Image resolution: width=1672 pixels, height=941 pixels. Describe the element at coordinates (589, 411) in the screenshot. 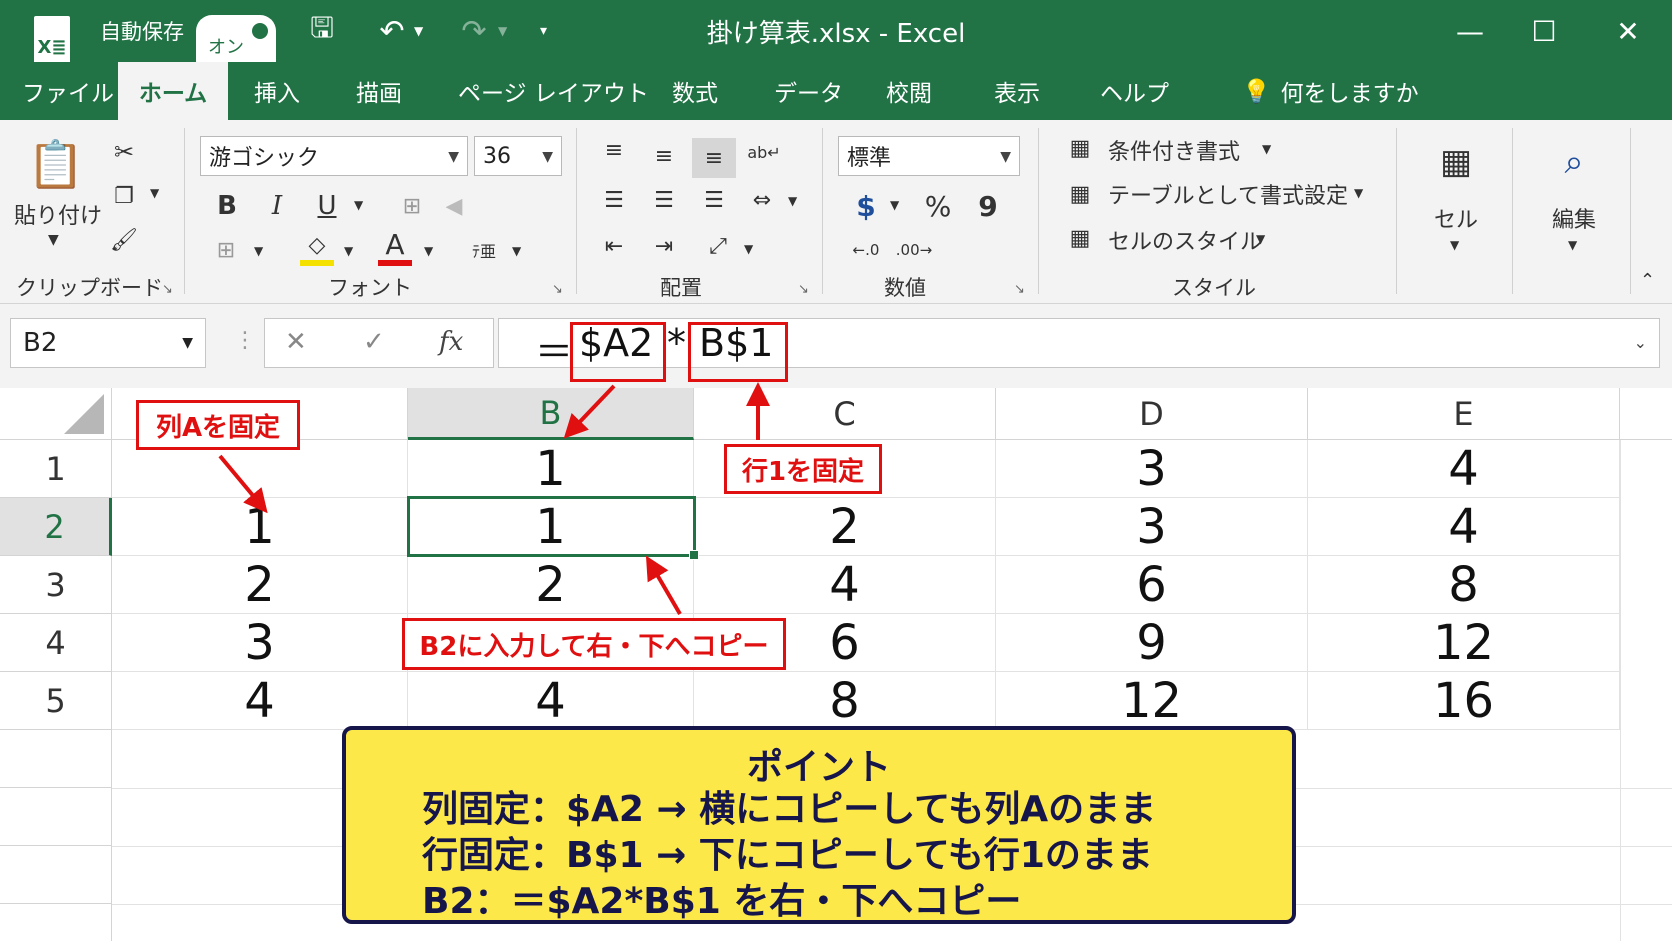

I see `arrow-to-b2` at that location.